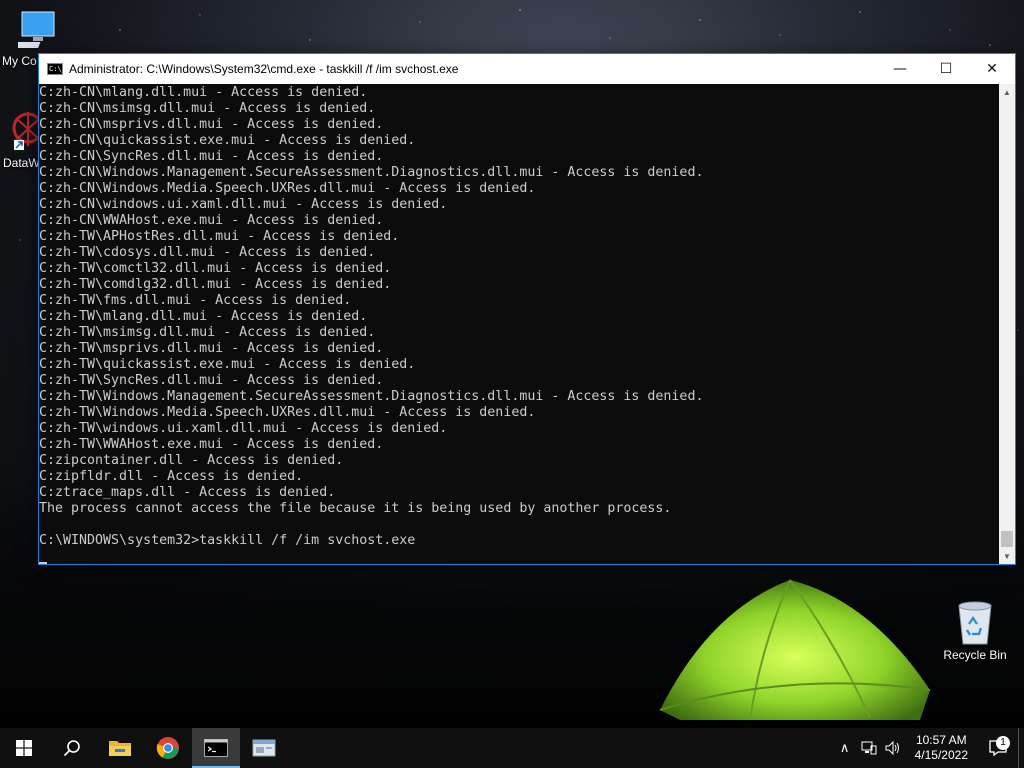 The height and width of the screenshot is (768, 1024). I want to click on system-tray: ∧ 10:57 AM 4/15/2022 1, so click(928, 748).